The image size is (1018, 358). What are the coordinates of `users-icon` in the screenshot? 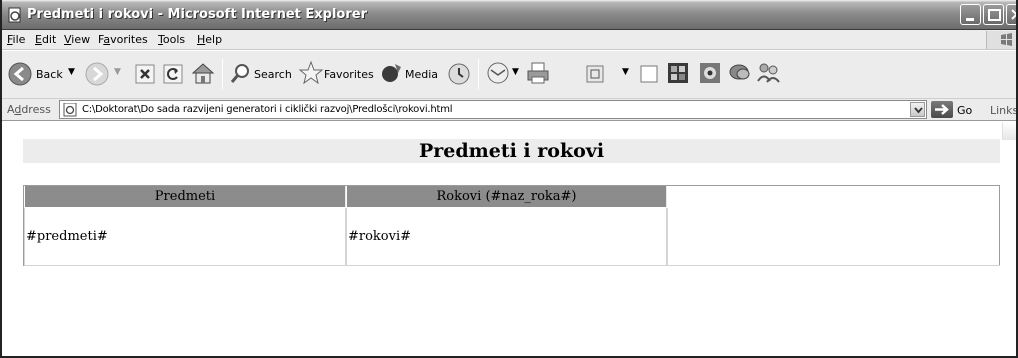 It's located at (768, 73).